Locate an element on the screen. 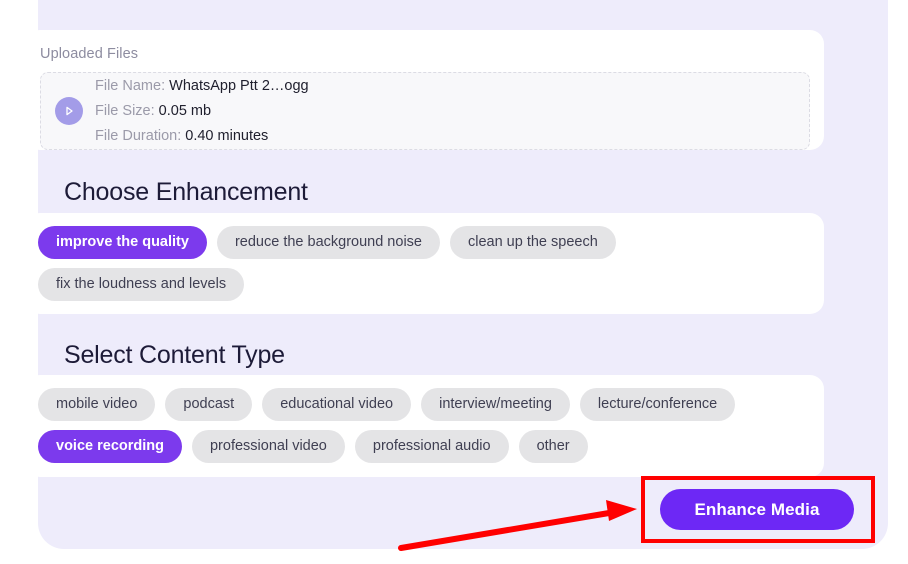 This screenshot has height=564, width=908. content-type-option-voice-recording: voice recording is located at coordinates (110, 446).